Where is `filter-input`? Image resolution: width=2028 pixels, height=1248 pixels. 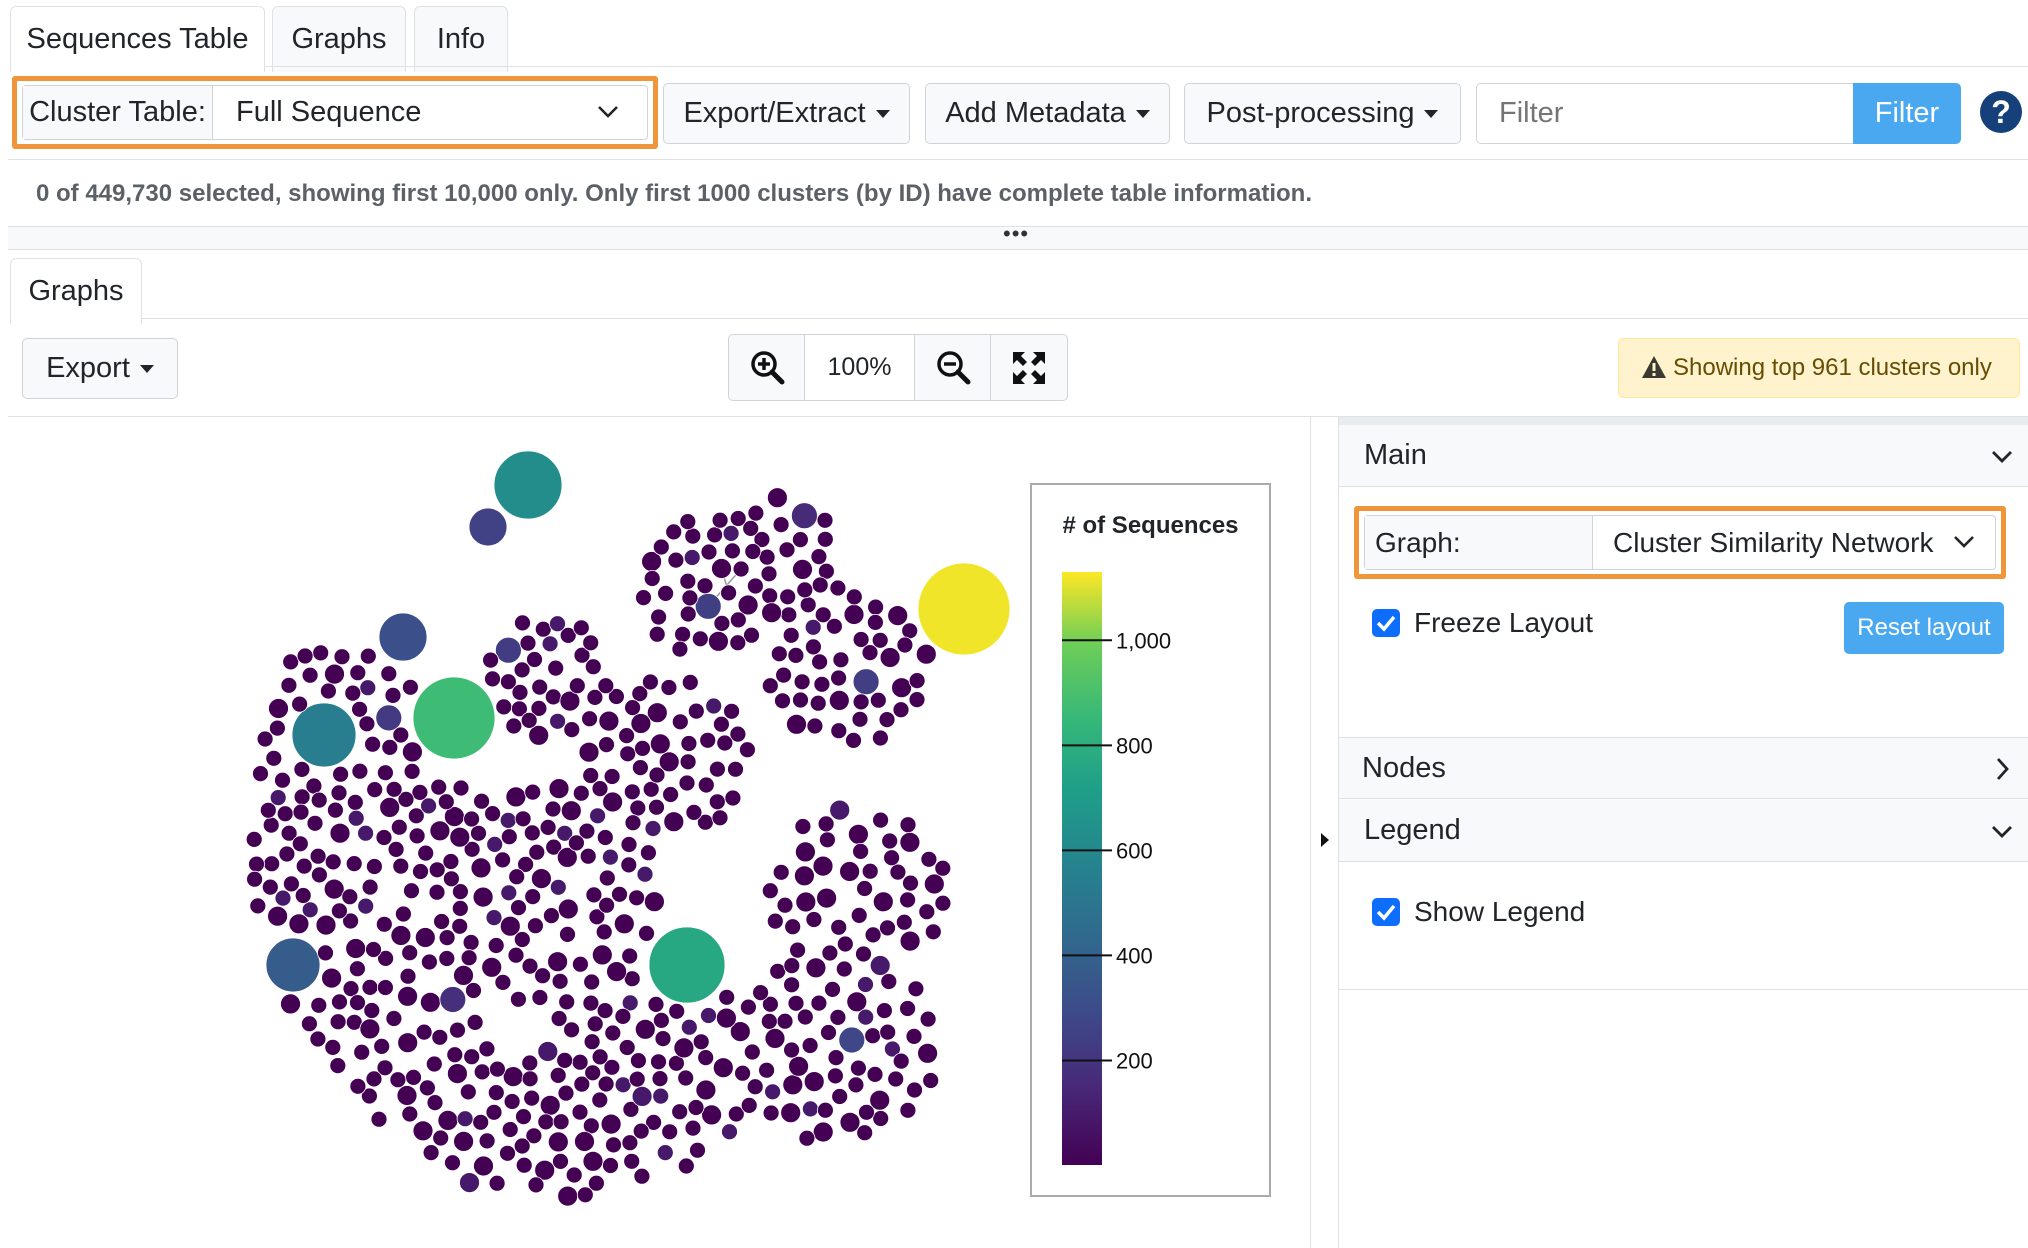
filter-input is located at coordinates (1665, 113).